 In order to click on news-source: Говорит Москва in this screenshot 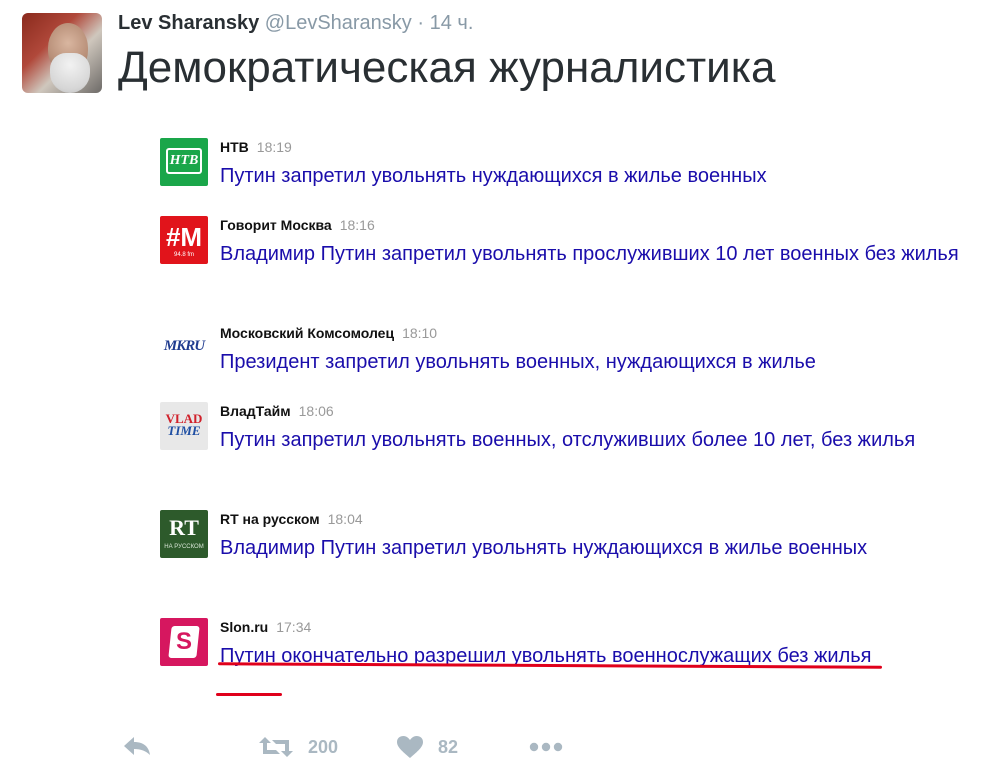, I will do `click(276, 225)`.